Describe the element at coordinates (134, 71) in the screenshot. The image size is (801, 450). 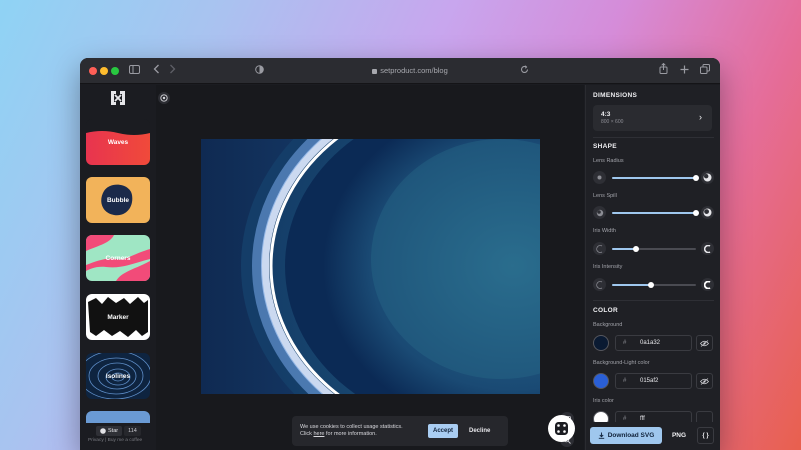
I see `sidebar-toggle-icon` at that location.